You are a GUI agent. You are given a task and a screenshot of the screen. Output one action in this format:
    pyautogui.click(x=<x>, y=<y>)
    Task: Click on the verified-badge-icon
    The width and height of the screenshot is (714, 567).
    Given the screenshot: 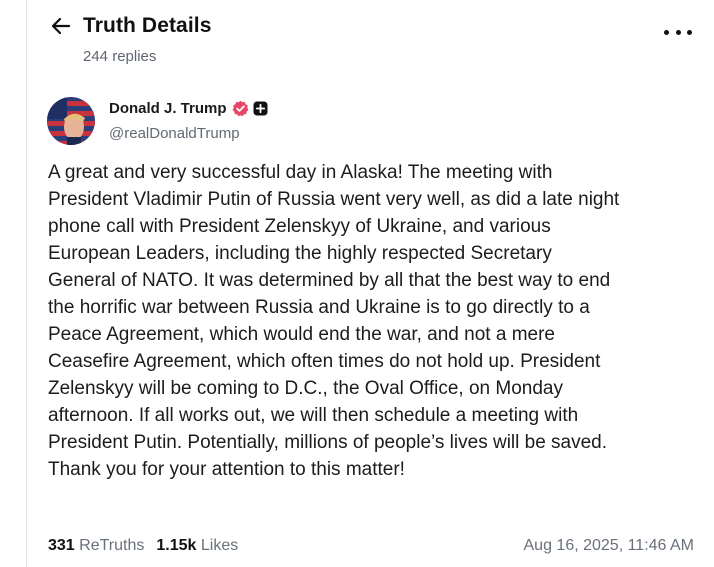 What is the action you would take?
    pyautogui.click(x=240, y=108)
    